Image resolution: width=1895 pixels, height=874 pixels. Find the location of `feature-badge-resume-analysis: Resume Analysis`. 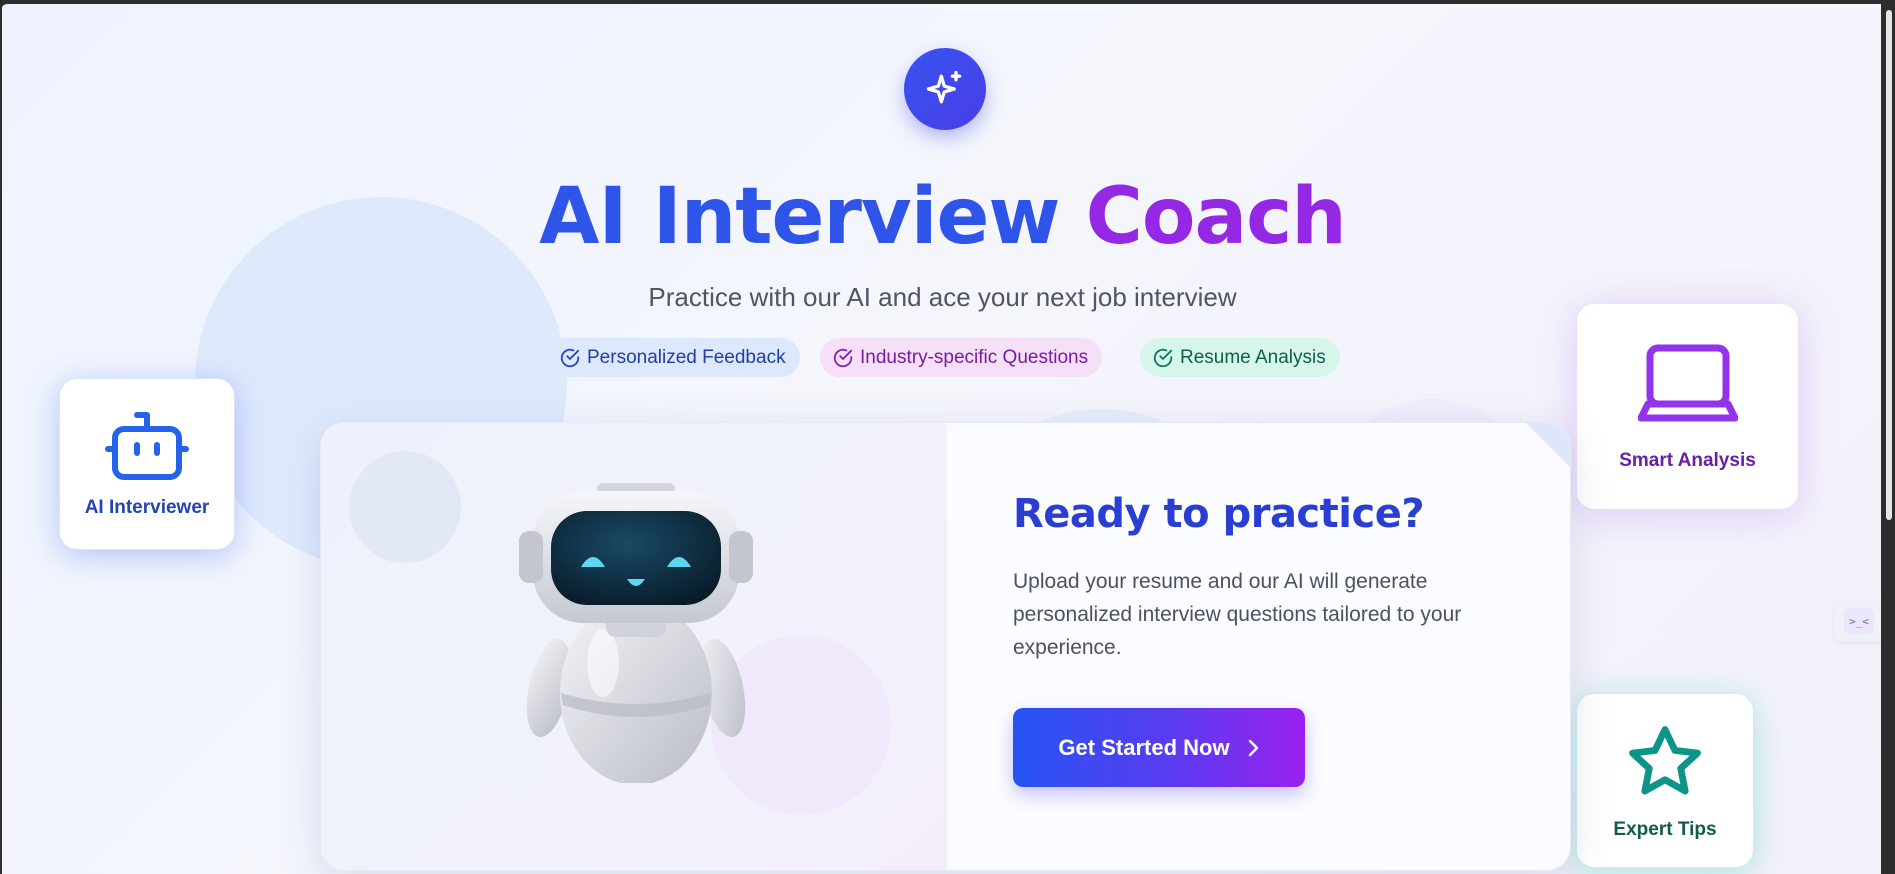

feature-badge-resume-analysis: Resume Analysis is located at coordinates (1240, 357).